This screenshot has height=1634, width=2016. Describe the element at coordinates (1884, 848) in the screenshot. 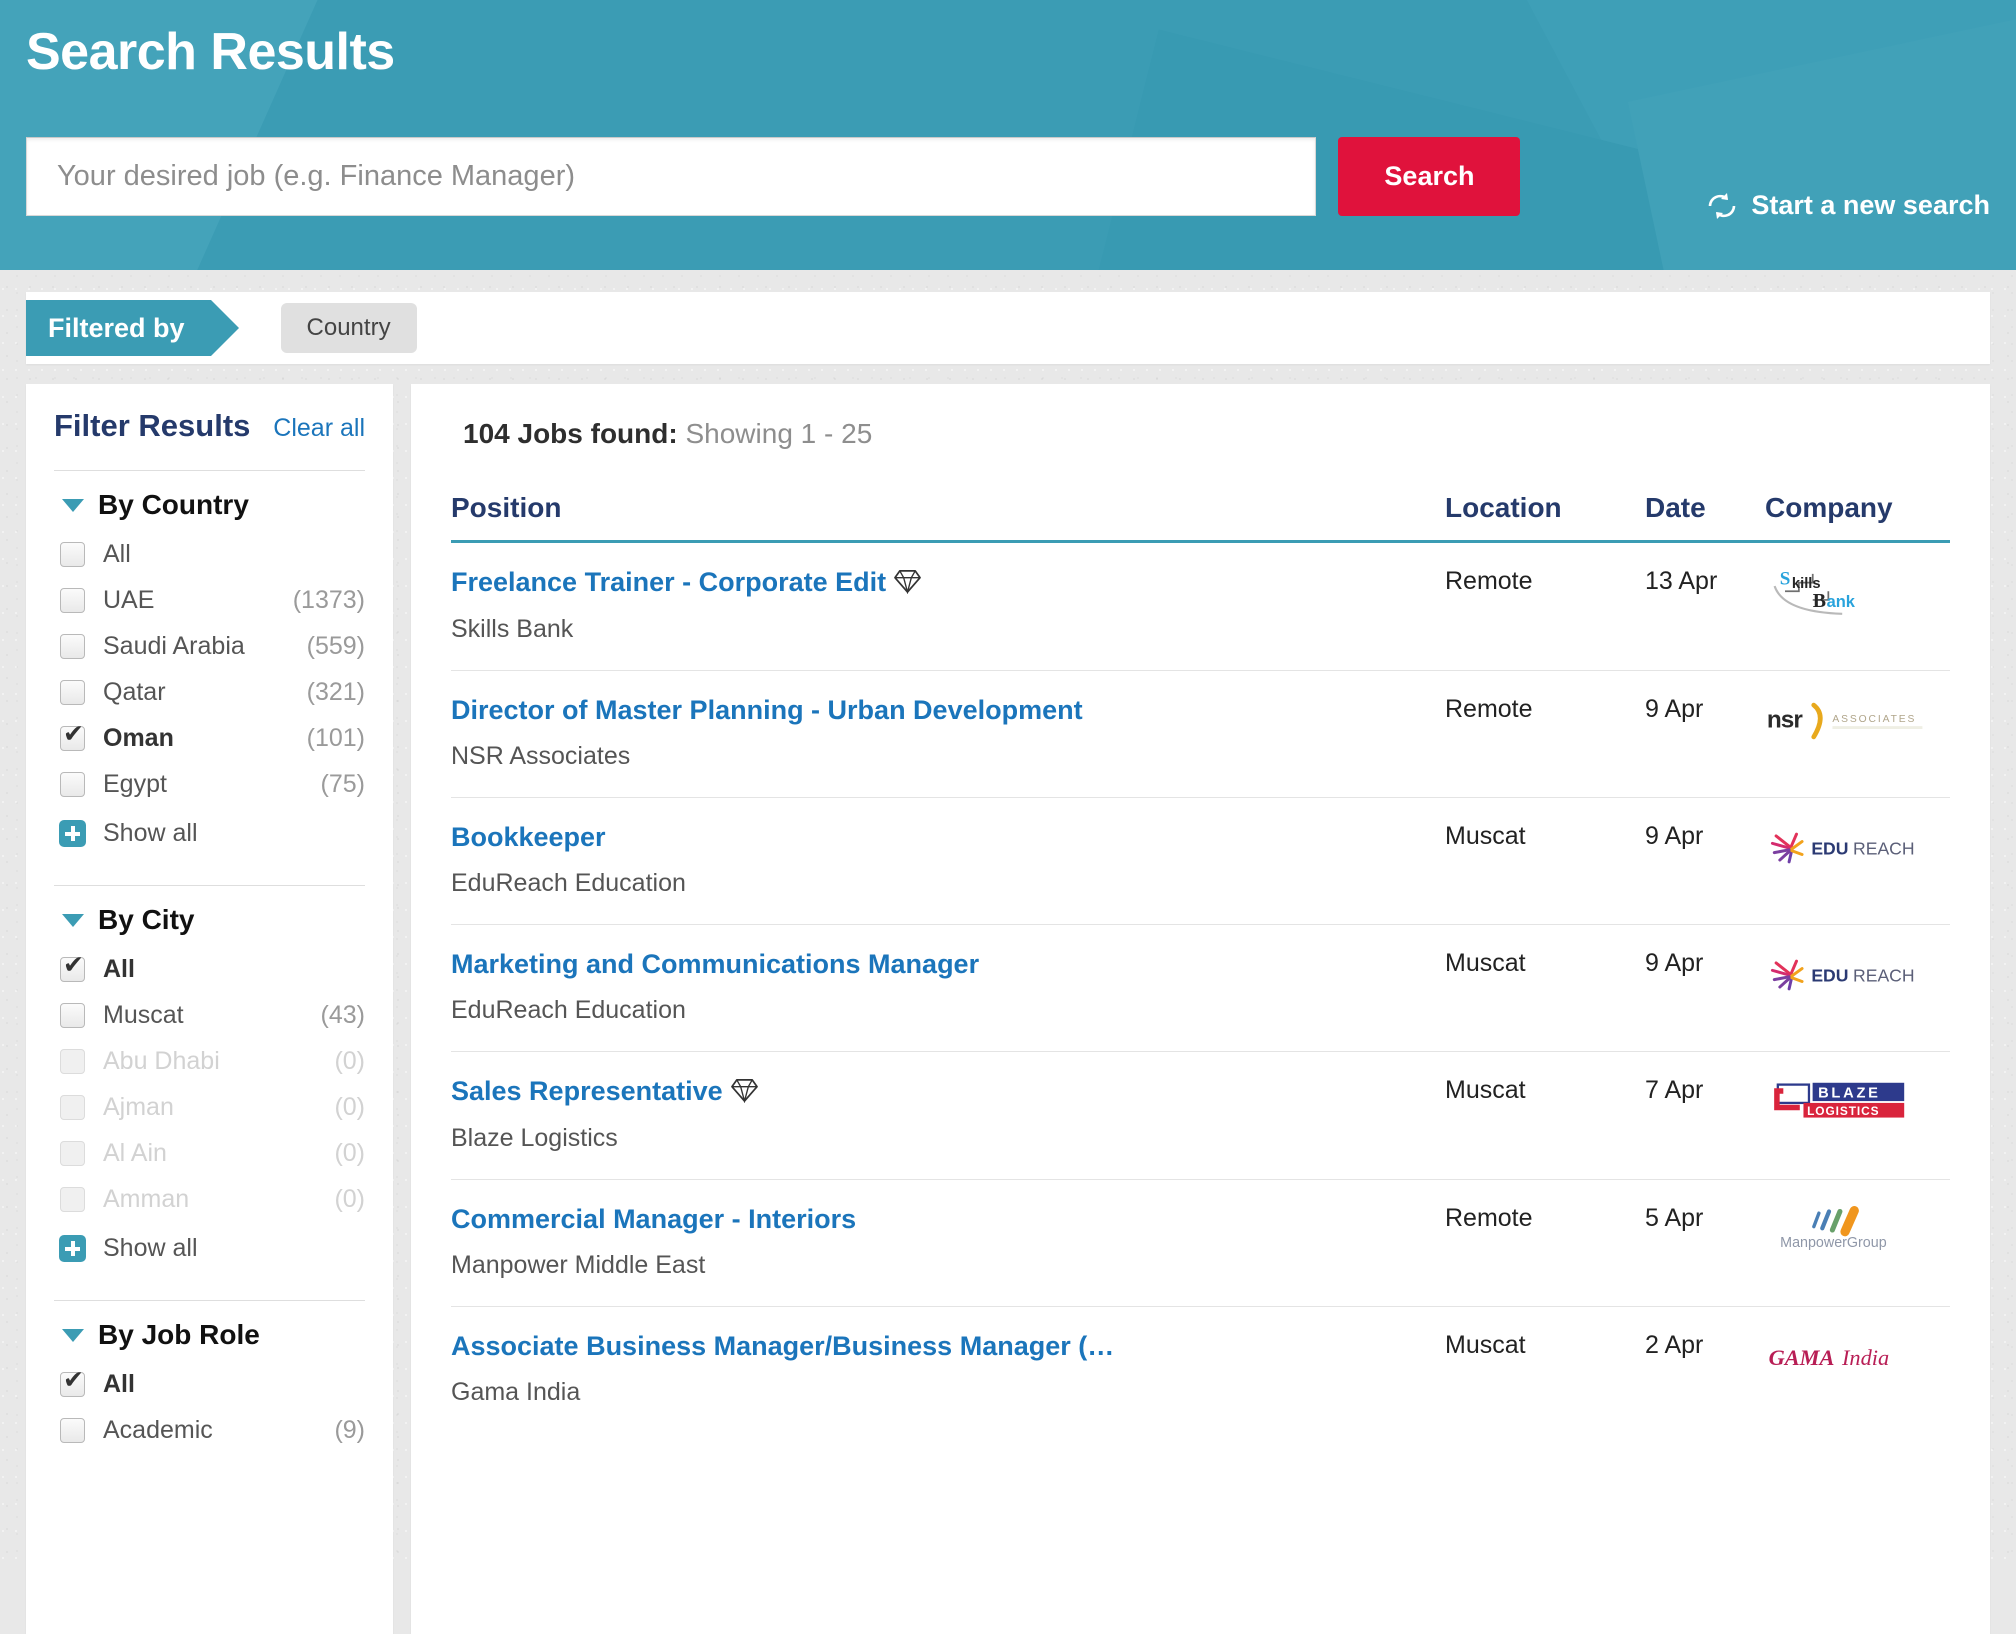

I see `svg-text: REACH` at that location.